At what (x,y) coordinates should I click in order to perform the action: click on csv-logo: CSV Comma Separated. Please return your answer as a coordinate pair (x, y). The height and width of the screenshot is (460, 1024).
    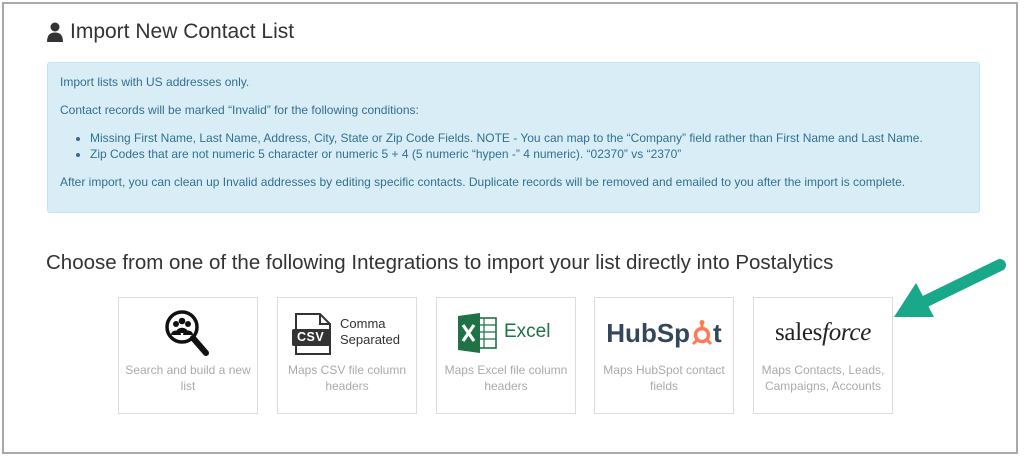
    Looking at the image, I should click on (347, 333).